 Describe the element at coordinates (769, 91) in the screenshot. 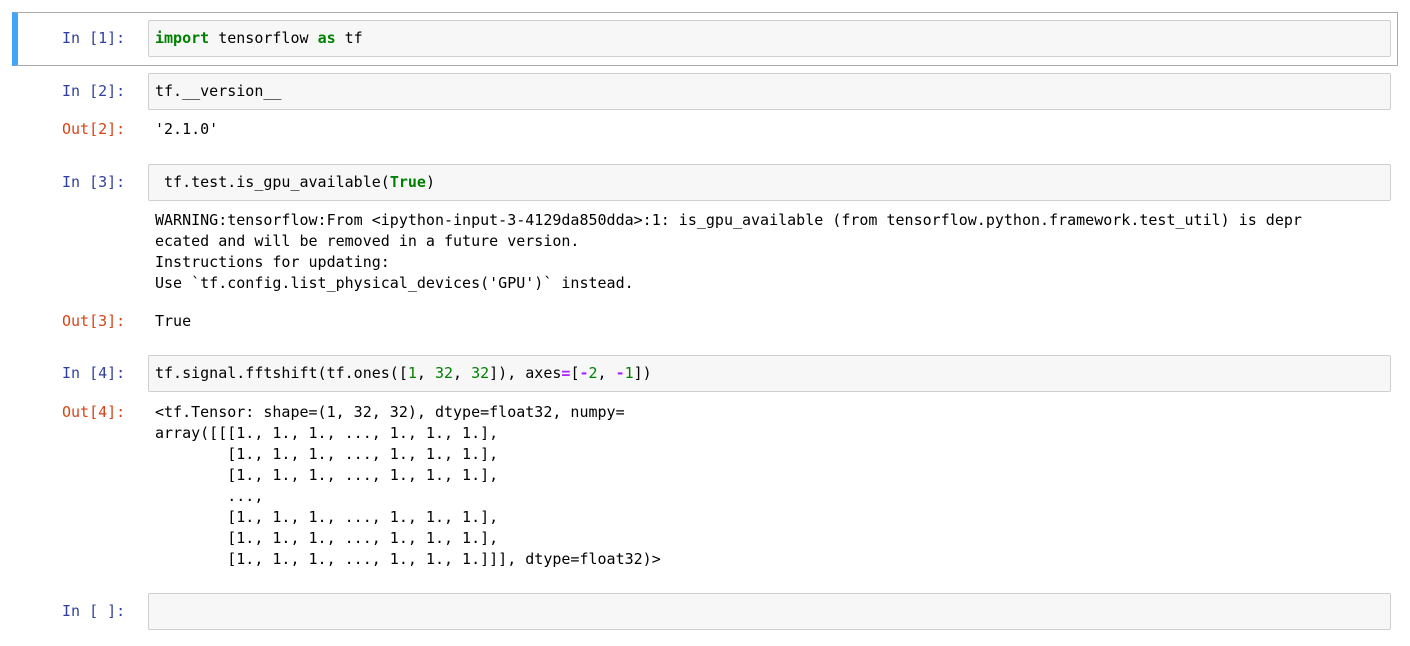

I see `code-input: tf.__version__` at that location.